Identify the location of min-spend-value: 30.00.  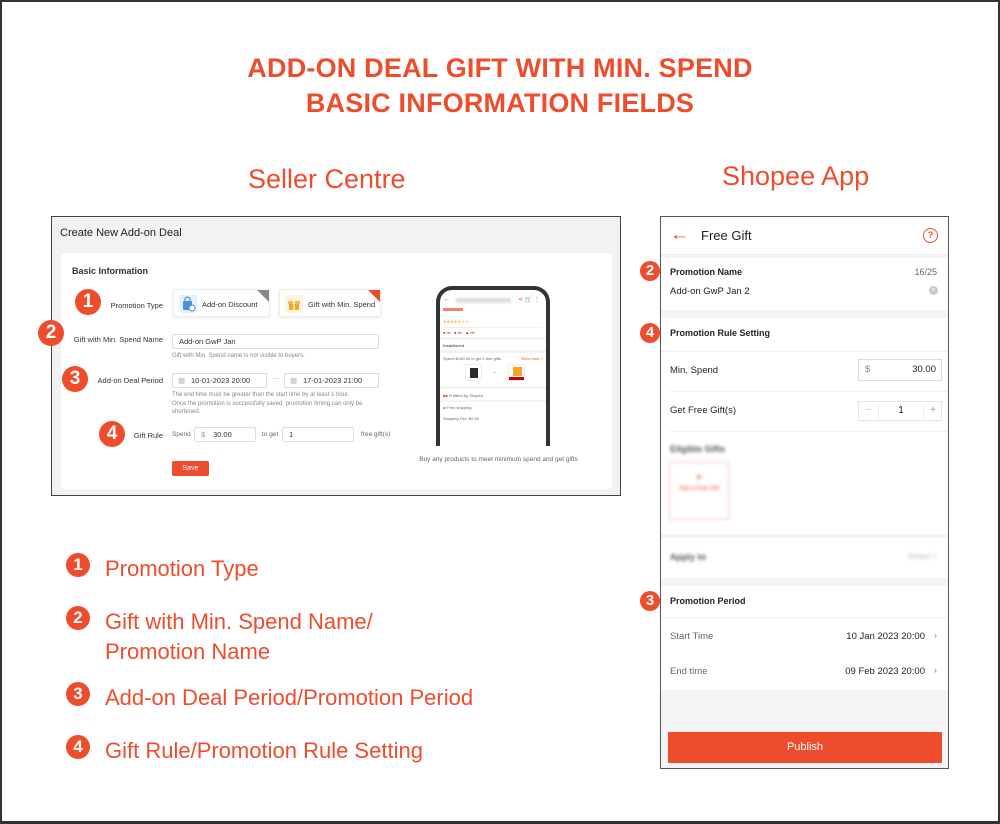
(924, 369).